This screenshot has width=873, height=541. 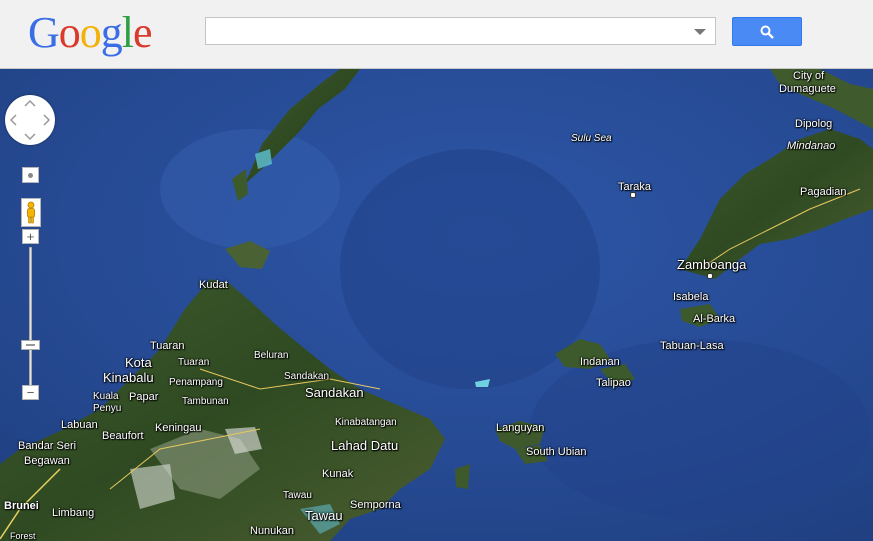 I want to click on map-label: Kuala, so click(x=106, y=396).